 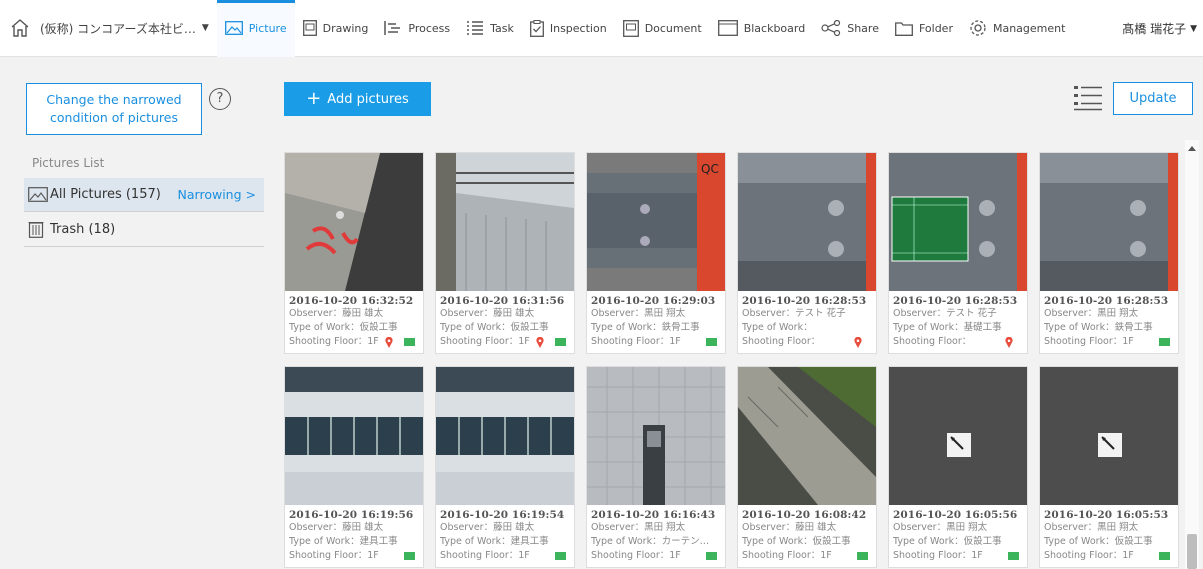 I want to click on home-icon, so click(x=20, y=28).